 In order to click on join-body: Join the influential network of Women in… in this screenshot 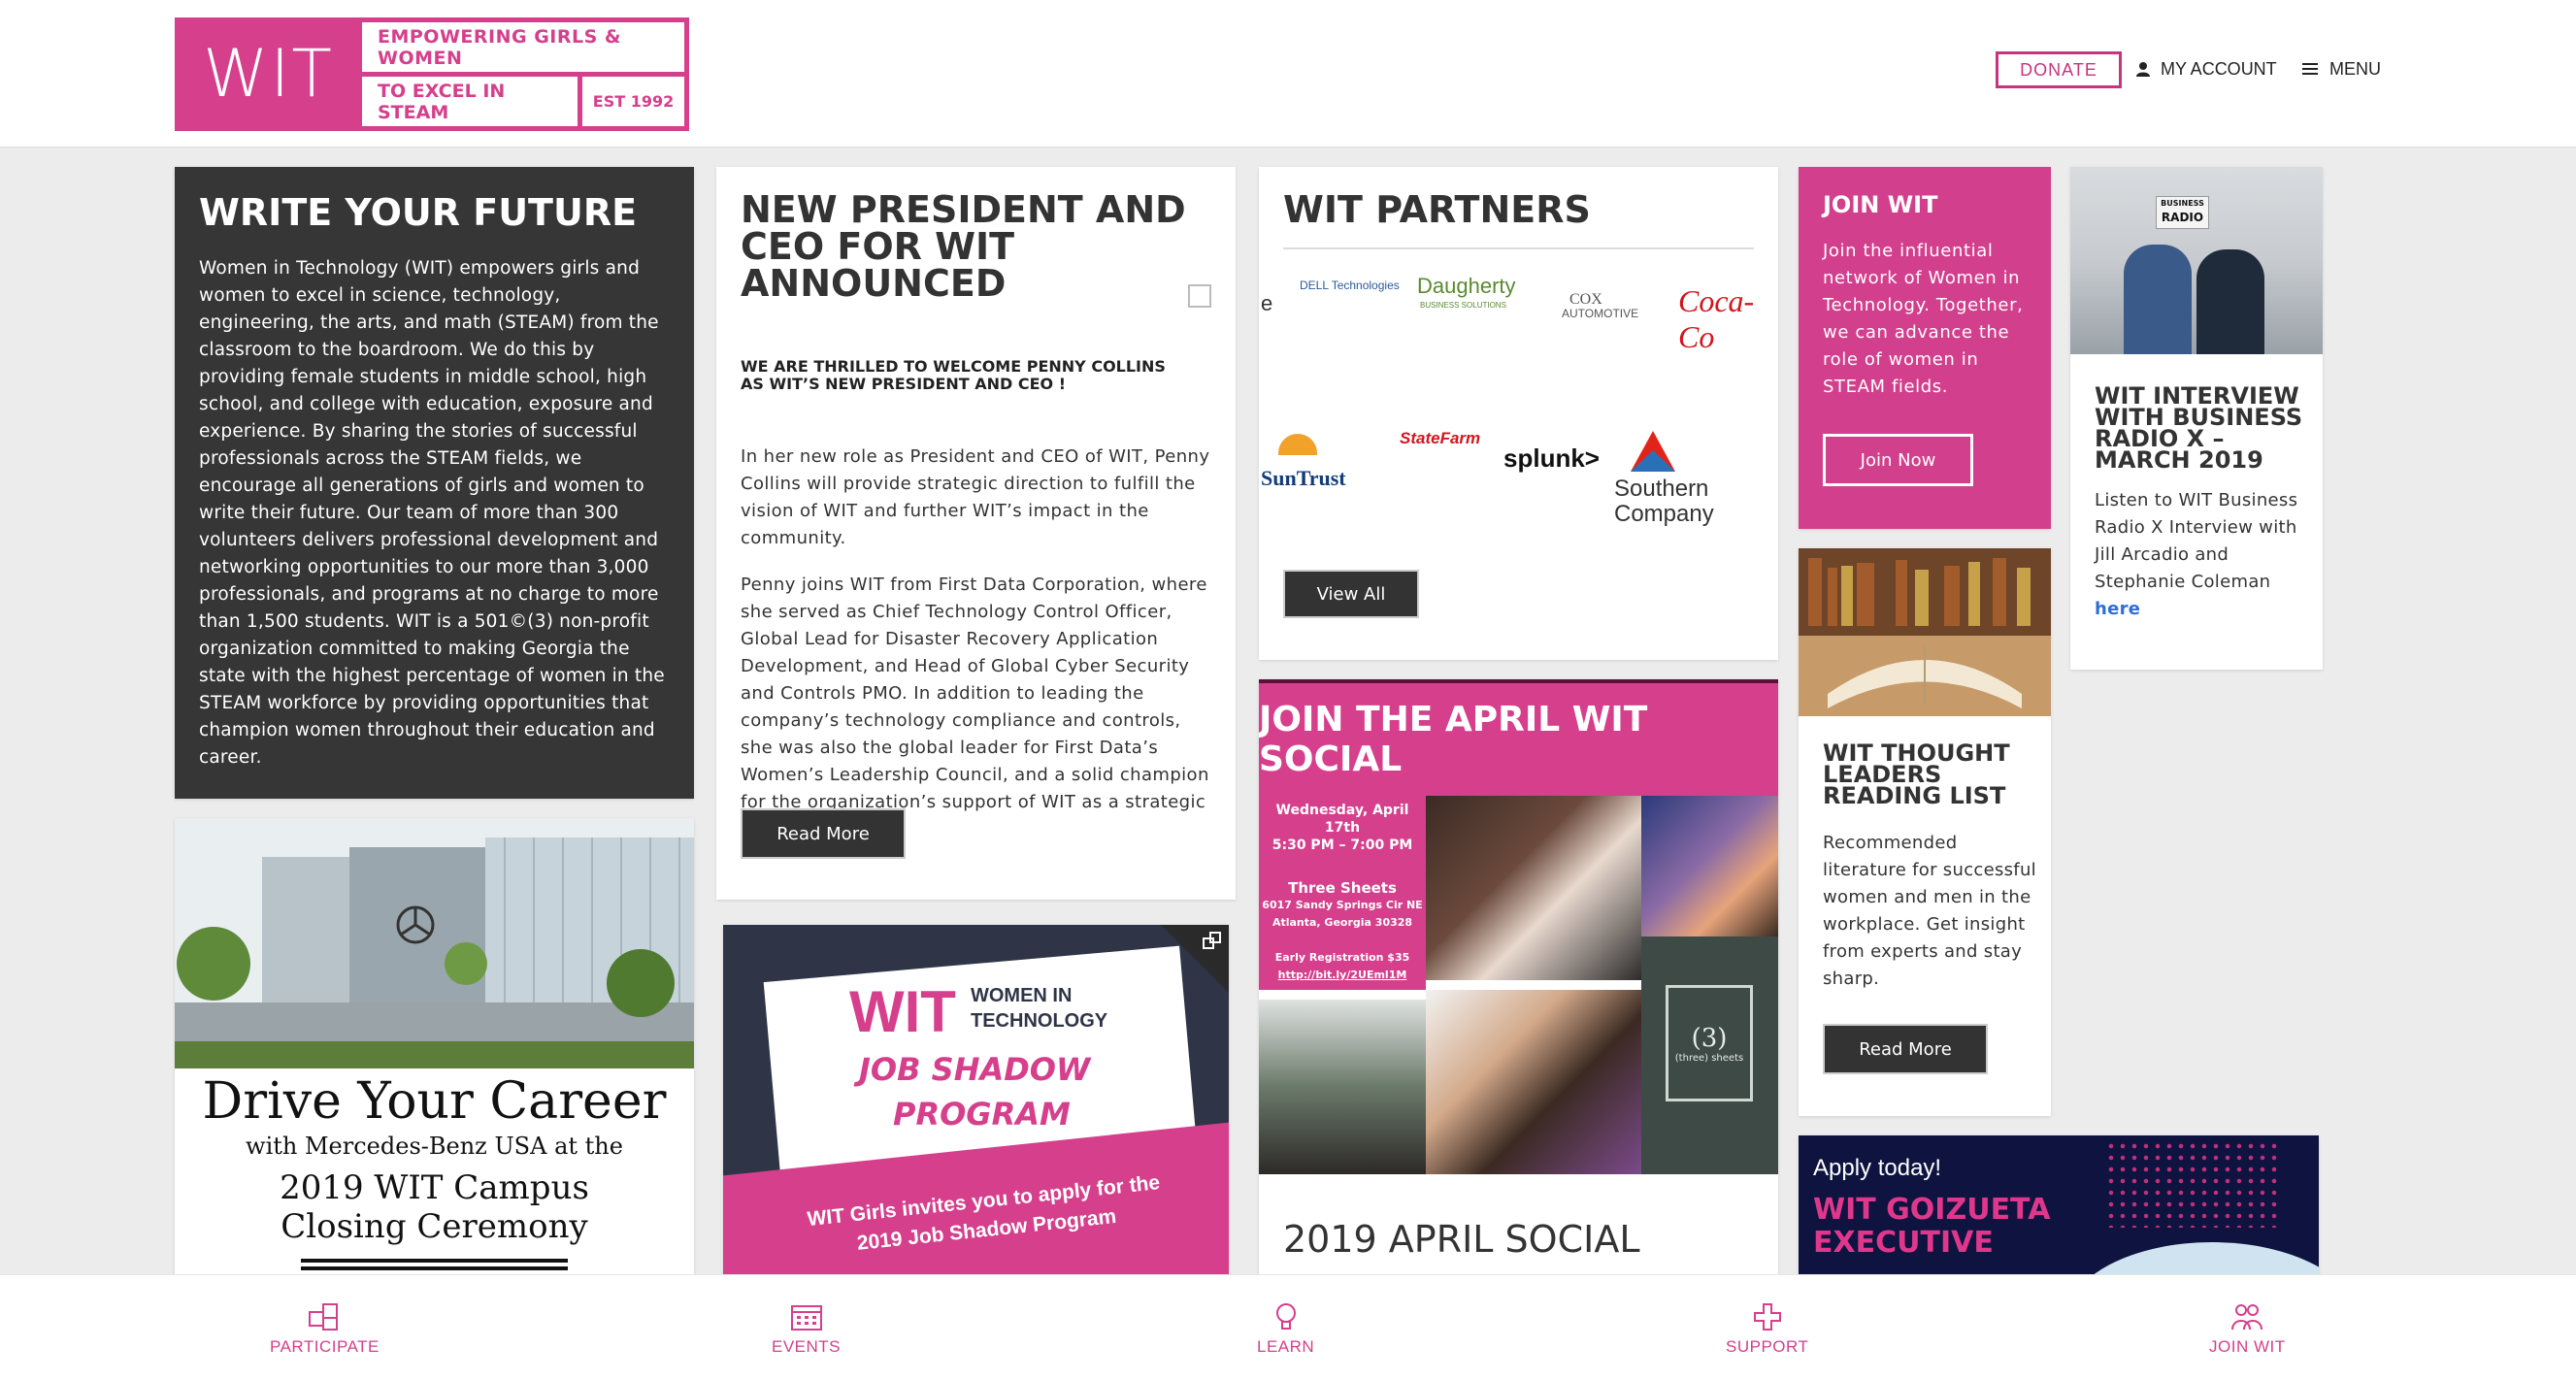, I will do `click(1923, 319)`.